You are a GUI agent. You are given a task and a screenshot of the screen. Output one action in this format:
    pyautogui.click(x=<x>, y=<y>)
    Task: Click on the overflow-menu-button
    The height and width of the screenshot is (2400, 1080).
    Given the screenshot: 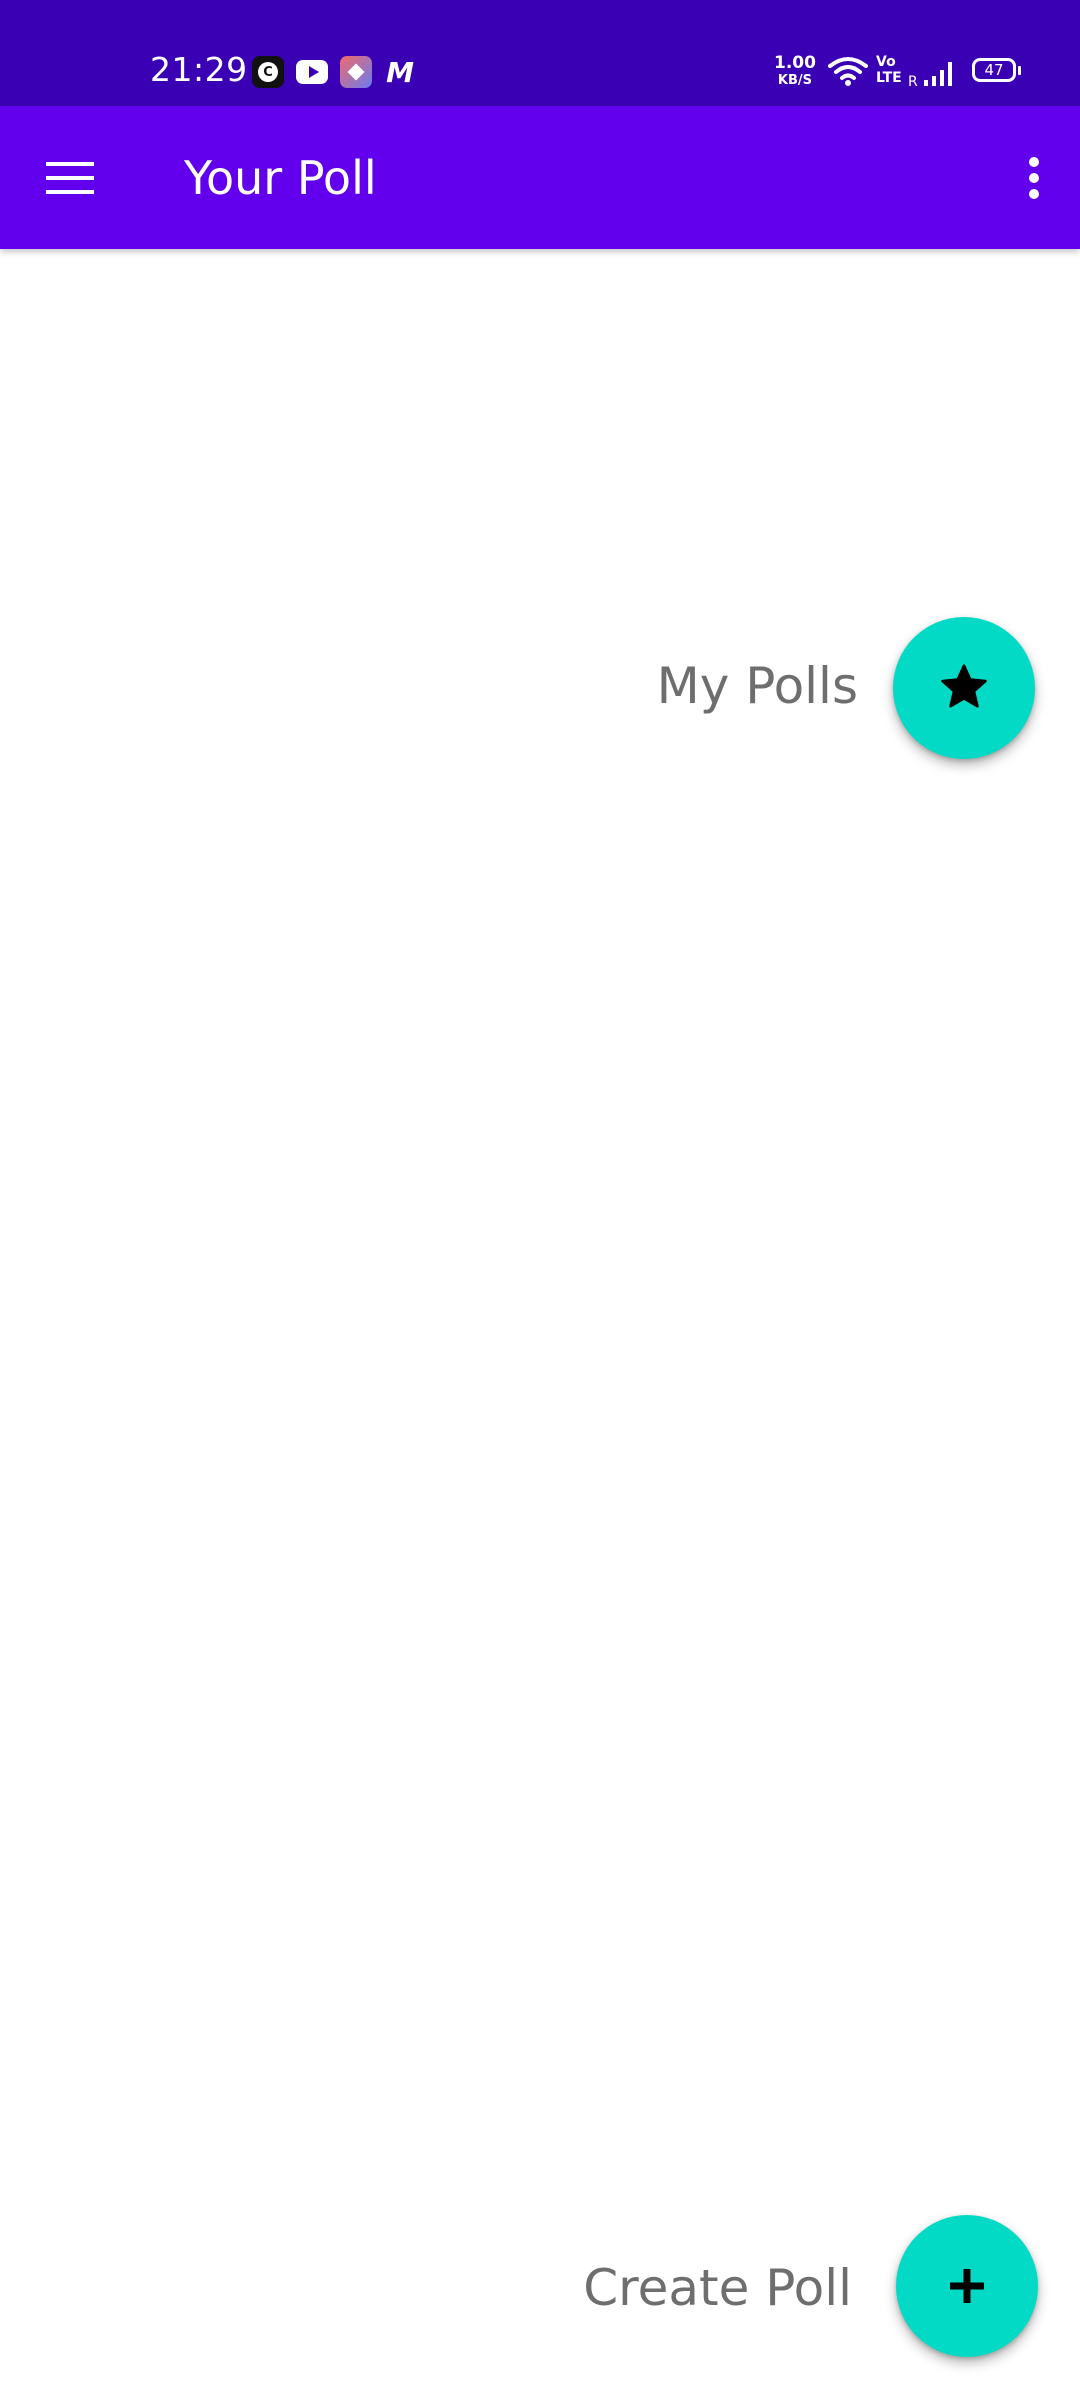 What is the action you would take?
    pyautogui.click(x=1034, y=178)
    